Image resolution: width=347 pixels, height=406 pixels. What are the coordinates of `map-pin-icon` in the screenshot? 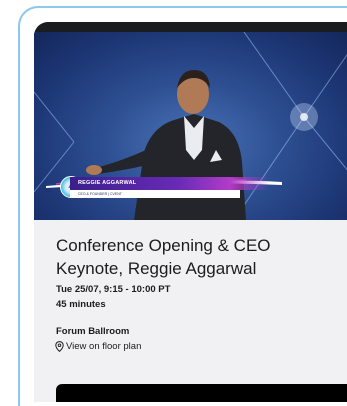 It's located at (59, 346).